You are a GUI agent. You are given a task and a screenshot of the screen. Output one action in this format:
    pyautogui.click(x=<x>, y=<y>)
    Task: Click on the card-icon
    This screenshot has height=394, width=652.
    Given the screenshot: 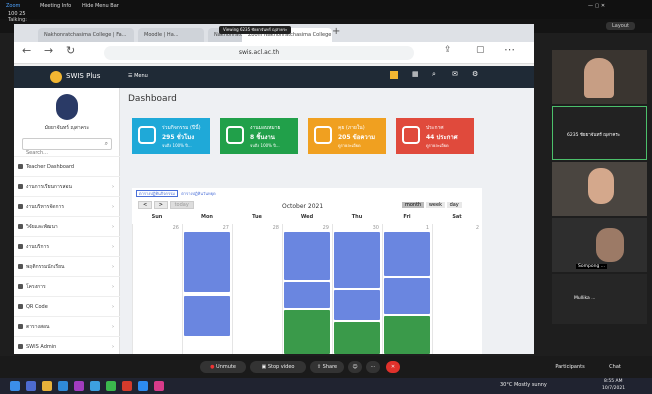 What is the action you would take?
    pyautogui.click(x=411, y=135)
    